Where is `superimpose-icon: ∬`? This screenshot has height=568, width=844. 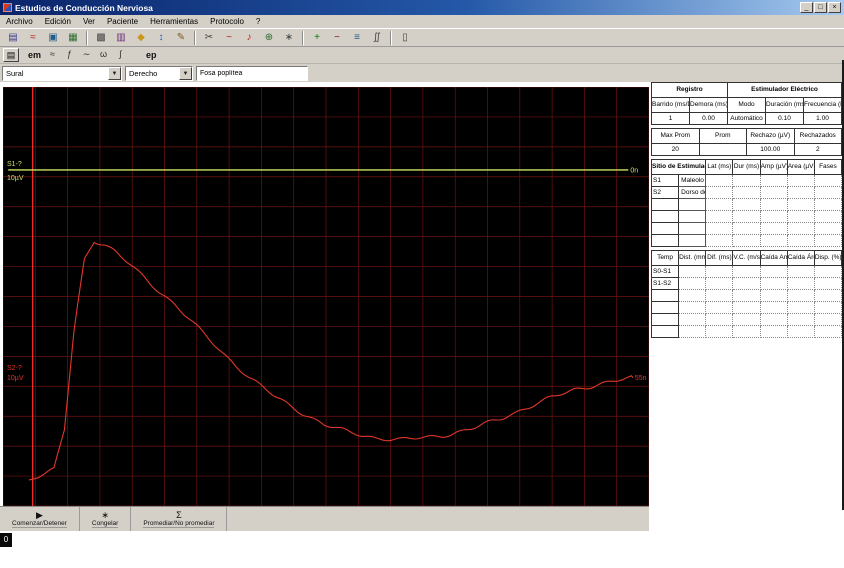
superimpose-icon: ∬ is located at coordinates (377, 37).